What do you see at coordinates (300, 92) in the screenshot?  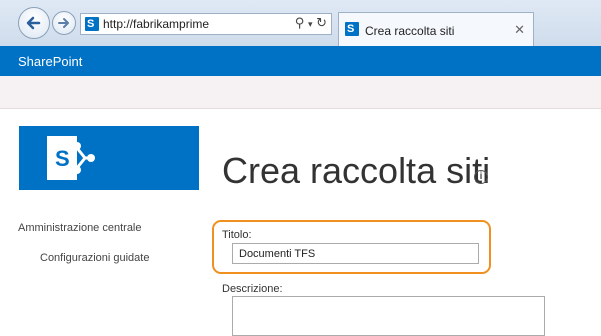 I see `ribbon` at bounding box center [300, 92].